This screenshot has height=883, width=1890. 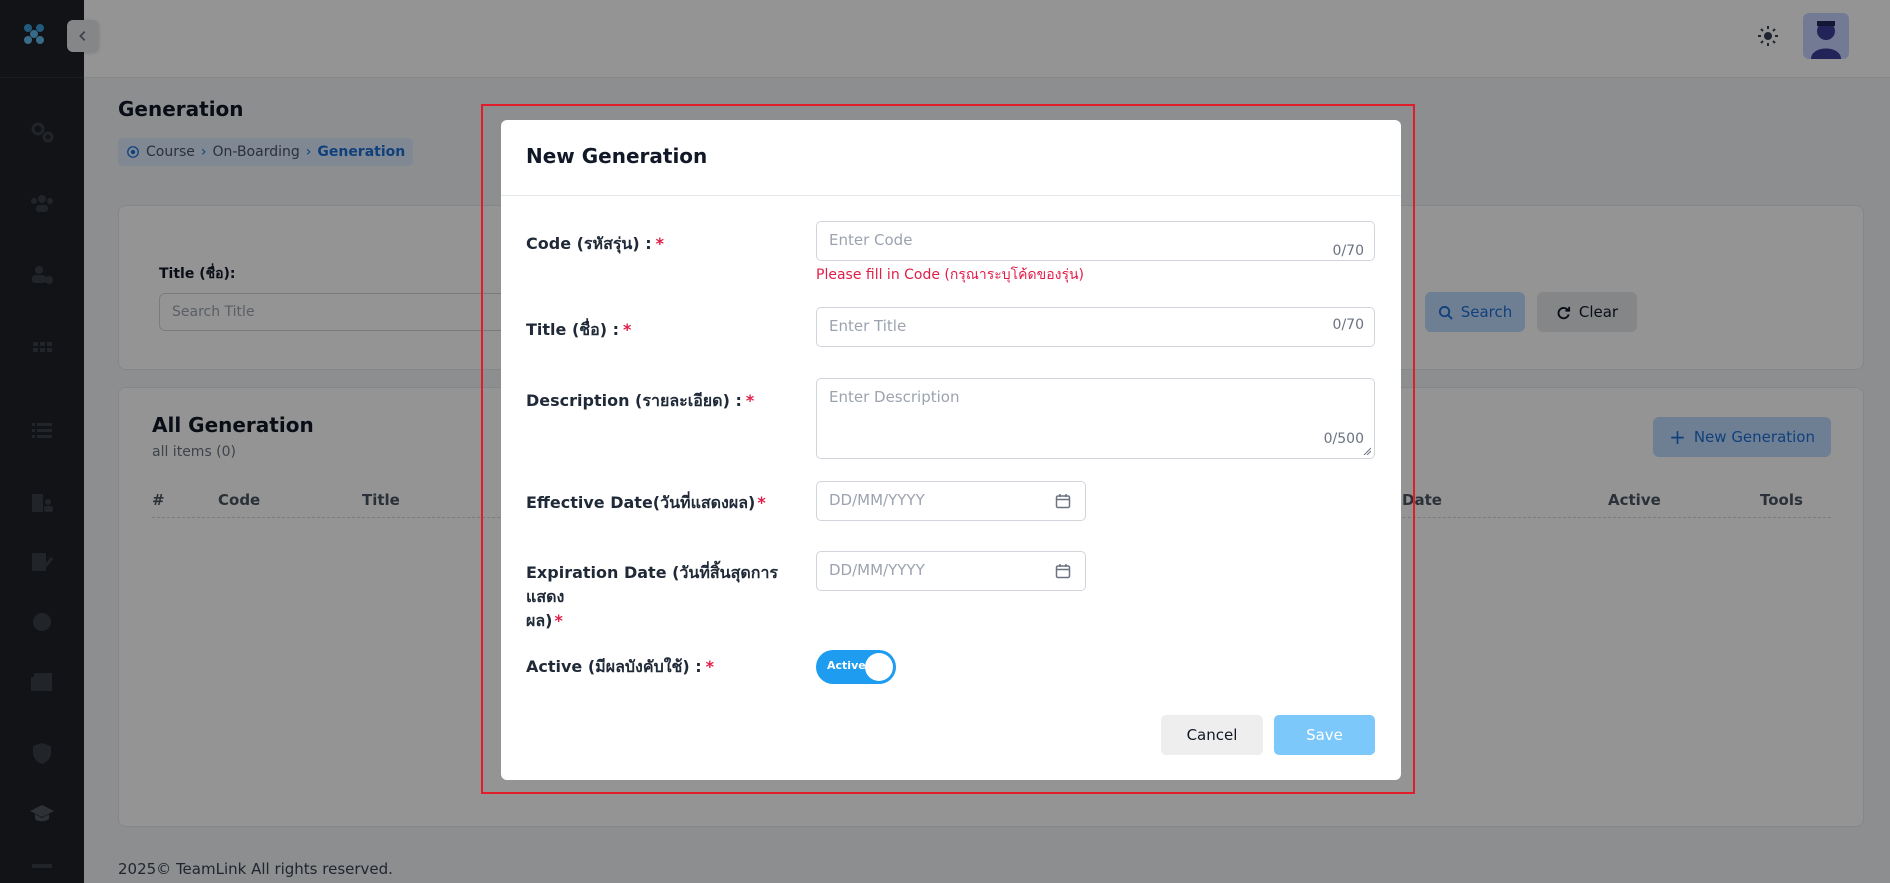 What do you see at coordinates (871, 240) in the screenshot?
I see `code-placeholder: Enter Code` at bounding box center [871, 240].